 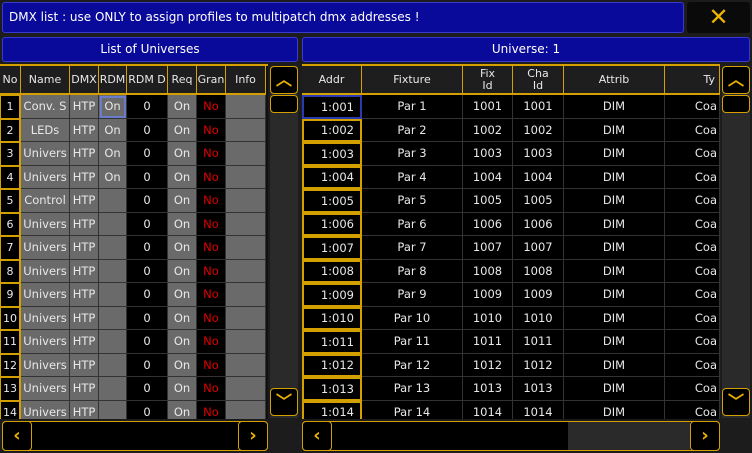 I want to click on number-cell: 2, so click(x=10, y=130).